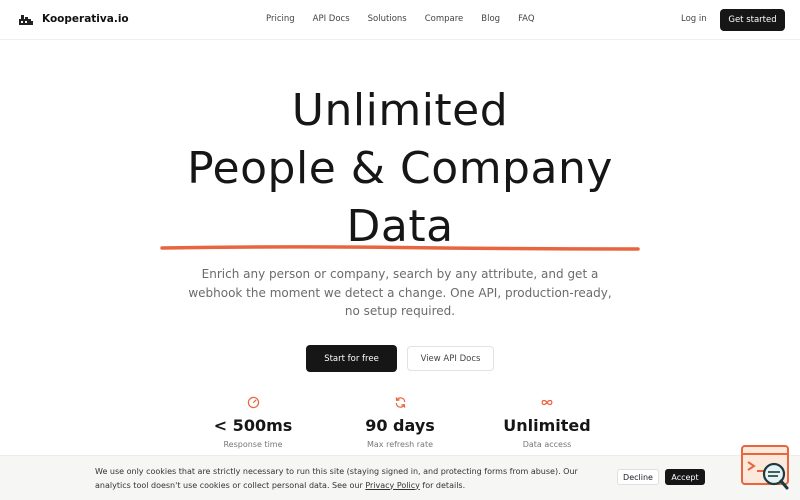 The image size is (800, 500). I want to click on stat-value: 90 days, so click(400, 425).